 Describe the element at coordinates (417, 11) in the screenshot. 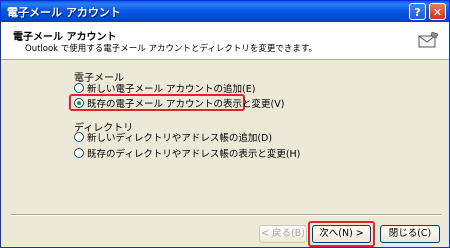

I see `help-button: ?` at that location.